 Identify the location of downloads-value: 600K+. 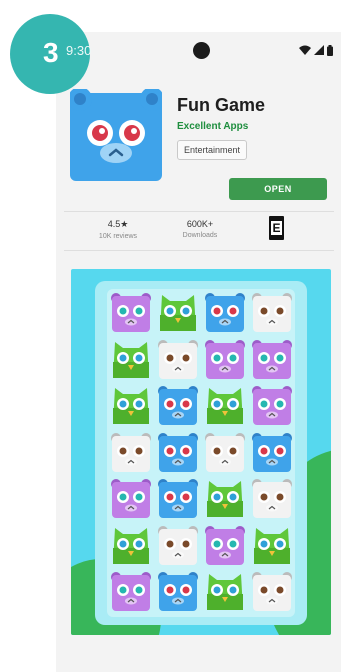
(200, 224).